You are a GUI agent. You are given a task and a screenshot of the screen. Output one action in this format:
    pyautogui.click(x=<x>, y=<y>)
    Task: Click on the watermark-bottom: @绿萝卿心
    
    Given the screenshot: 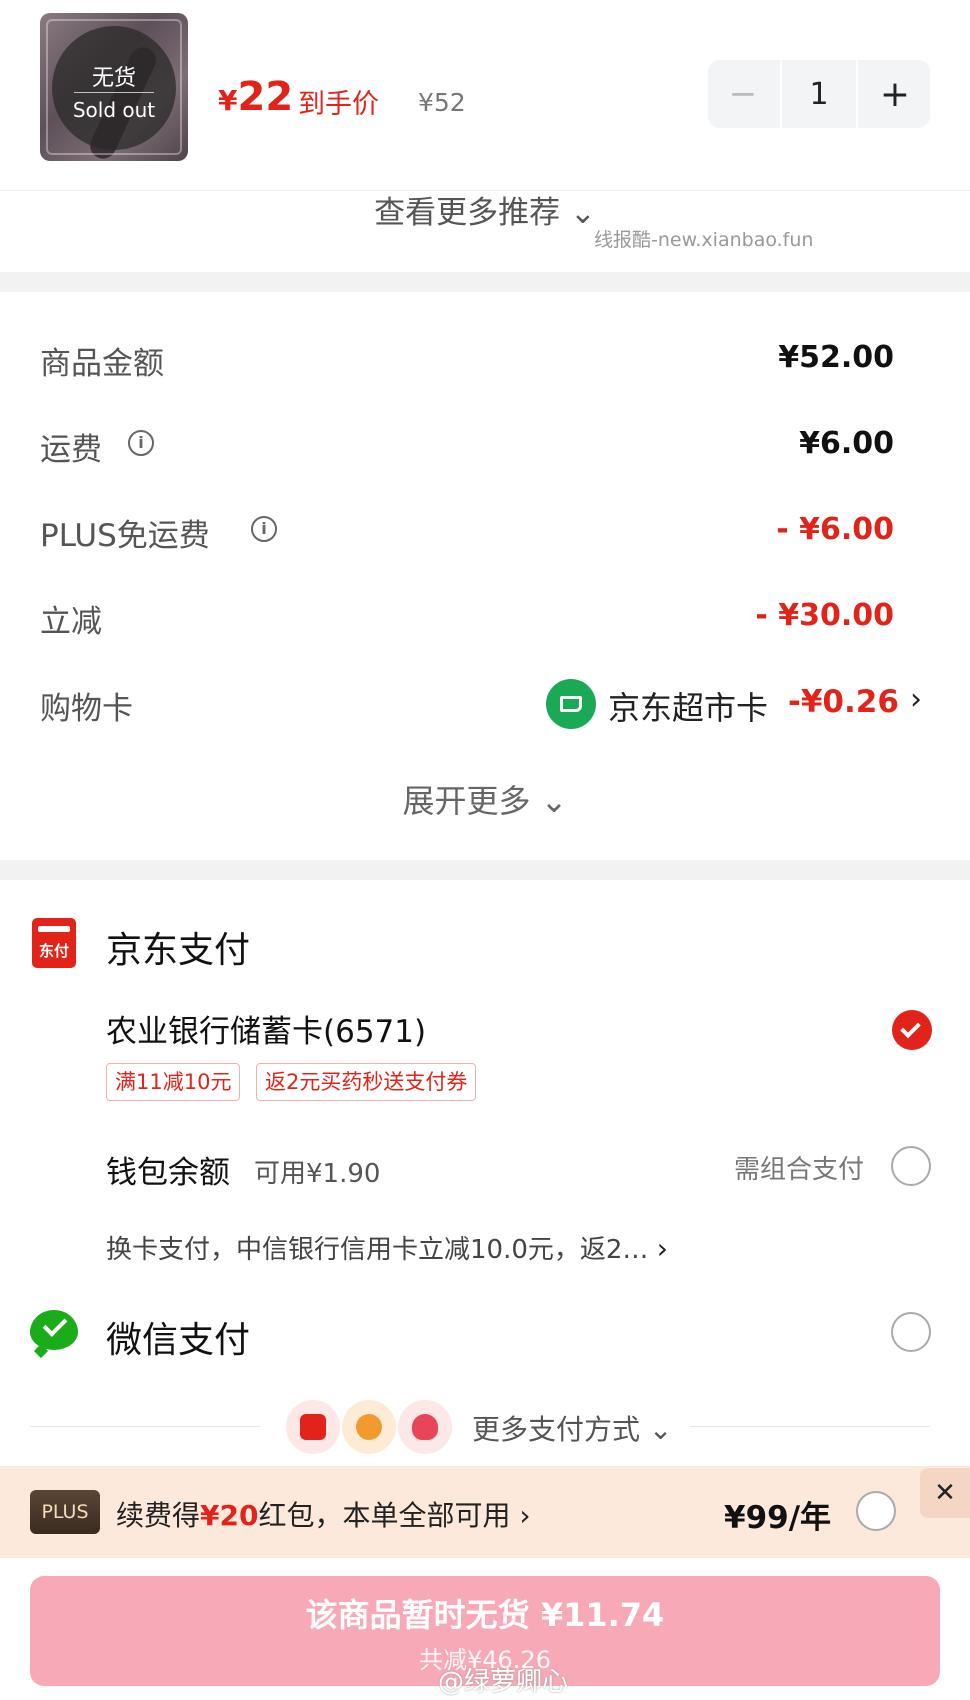 What is the action you would take?
    pyautogui.click(x=503, y=1682)
    